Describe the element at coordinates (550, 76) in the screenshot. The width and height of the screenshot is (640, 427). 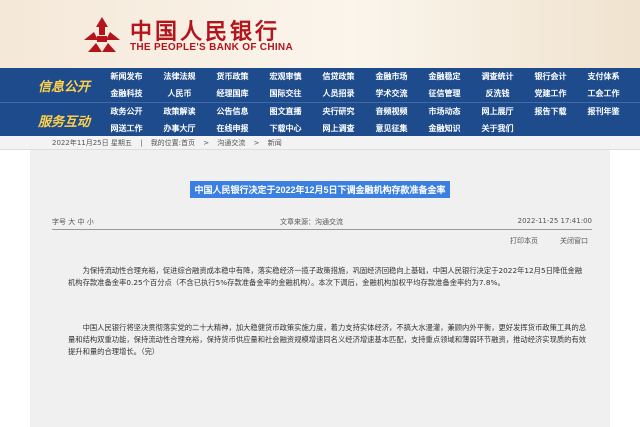
I see `nav-item: 银行会计` at that location.